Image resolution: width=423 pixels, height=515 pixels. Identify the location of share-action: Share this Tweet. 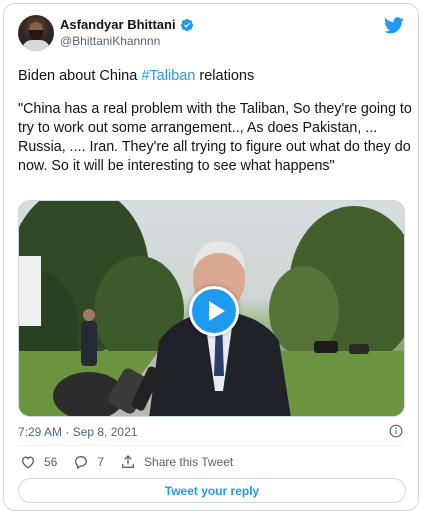
(176, 462).